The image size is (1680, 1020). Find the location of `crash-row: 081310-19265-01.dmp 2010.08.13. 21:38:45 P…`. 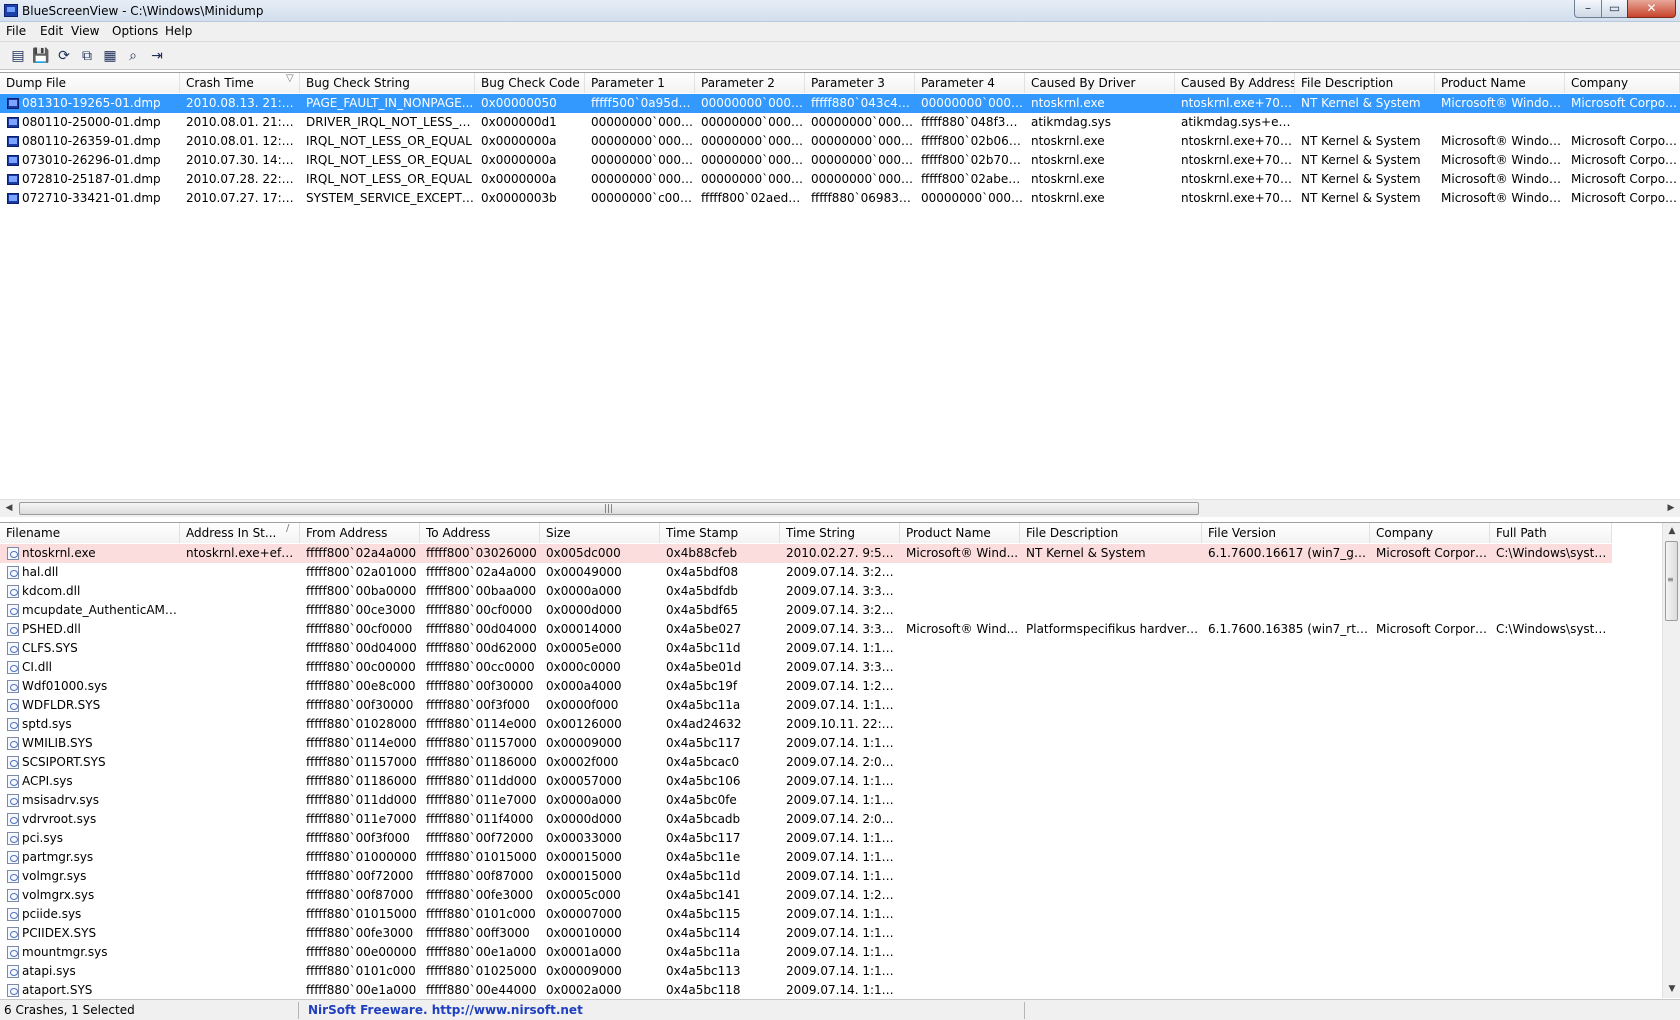

crash-row: 081310-19265-01.dmp 2010.08.13. 21:38:45 P… is located at coordinates (840, 103).